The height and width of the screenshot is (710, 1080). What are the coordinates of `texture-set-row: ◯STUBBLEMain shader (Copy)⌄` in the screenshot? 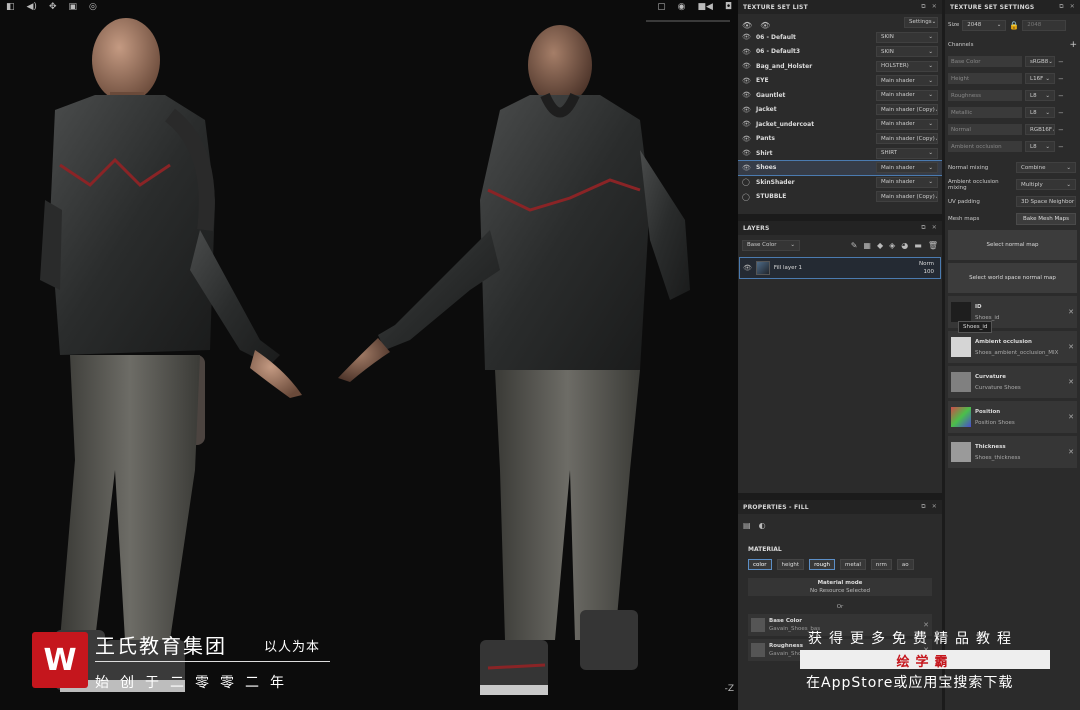 It's located at (840, 197).